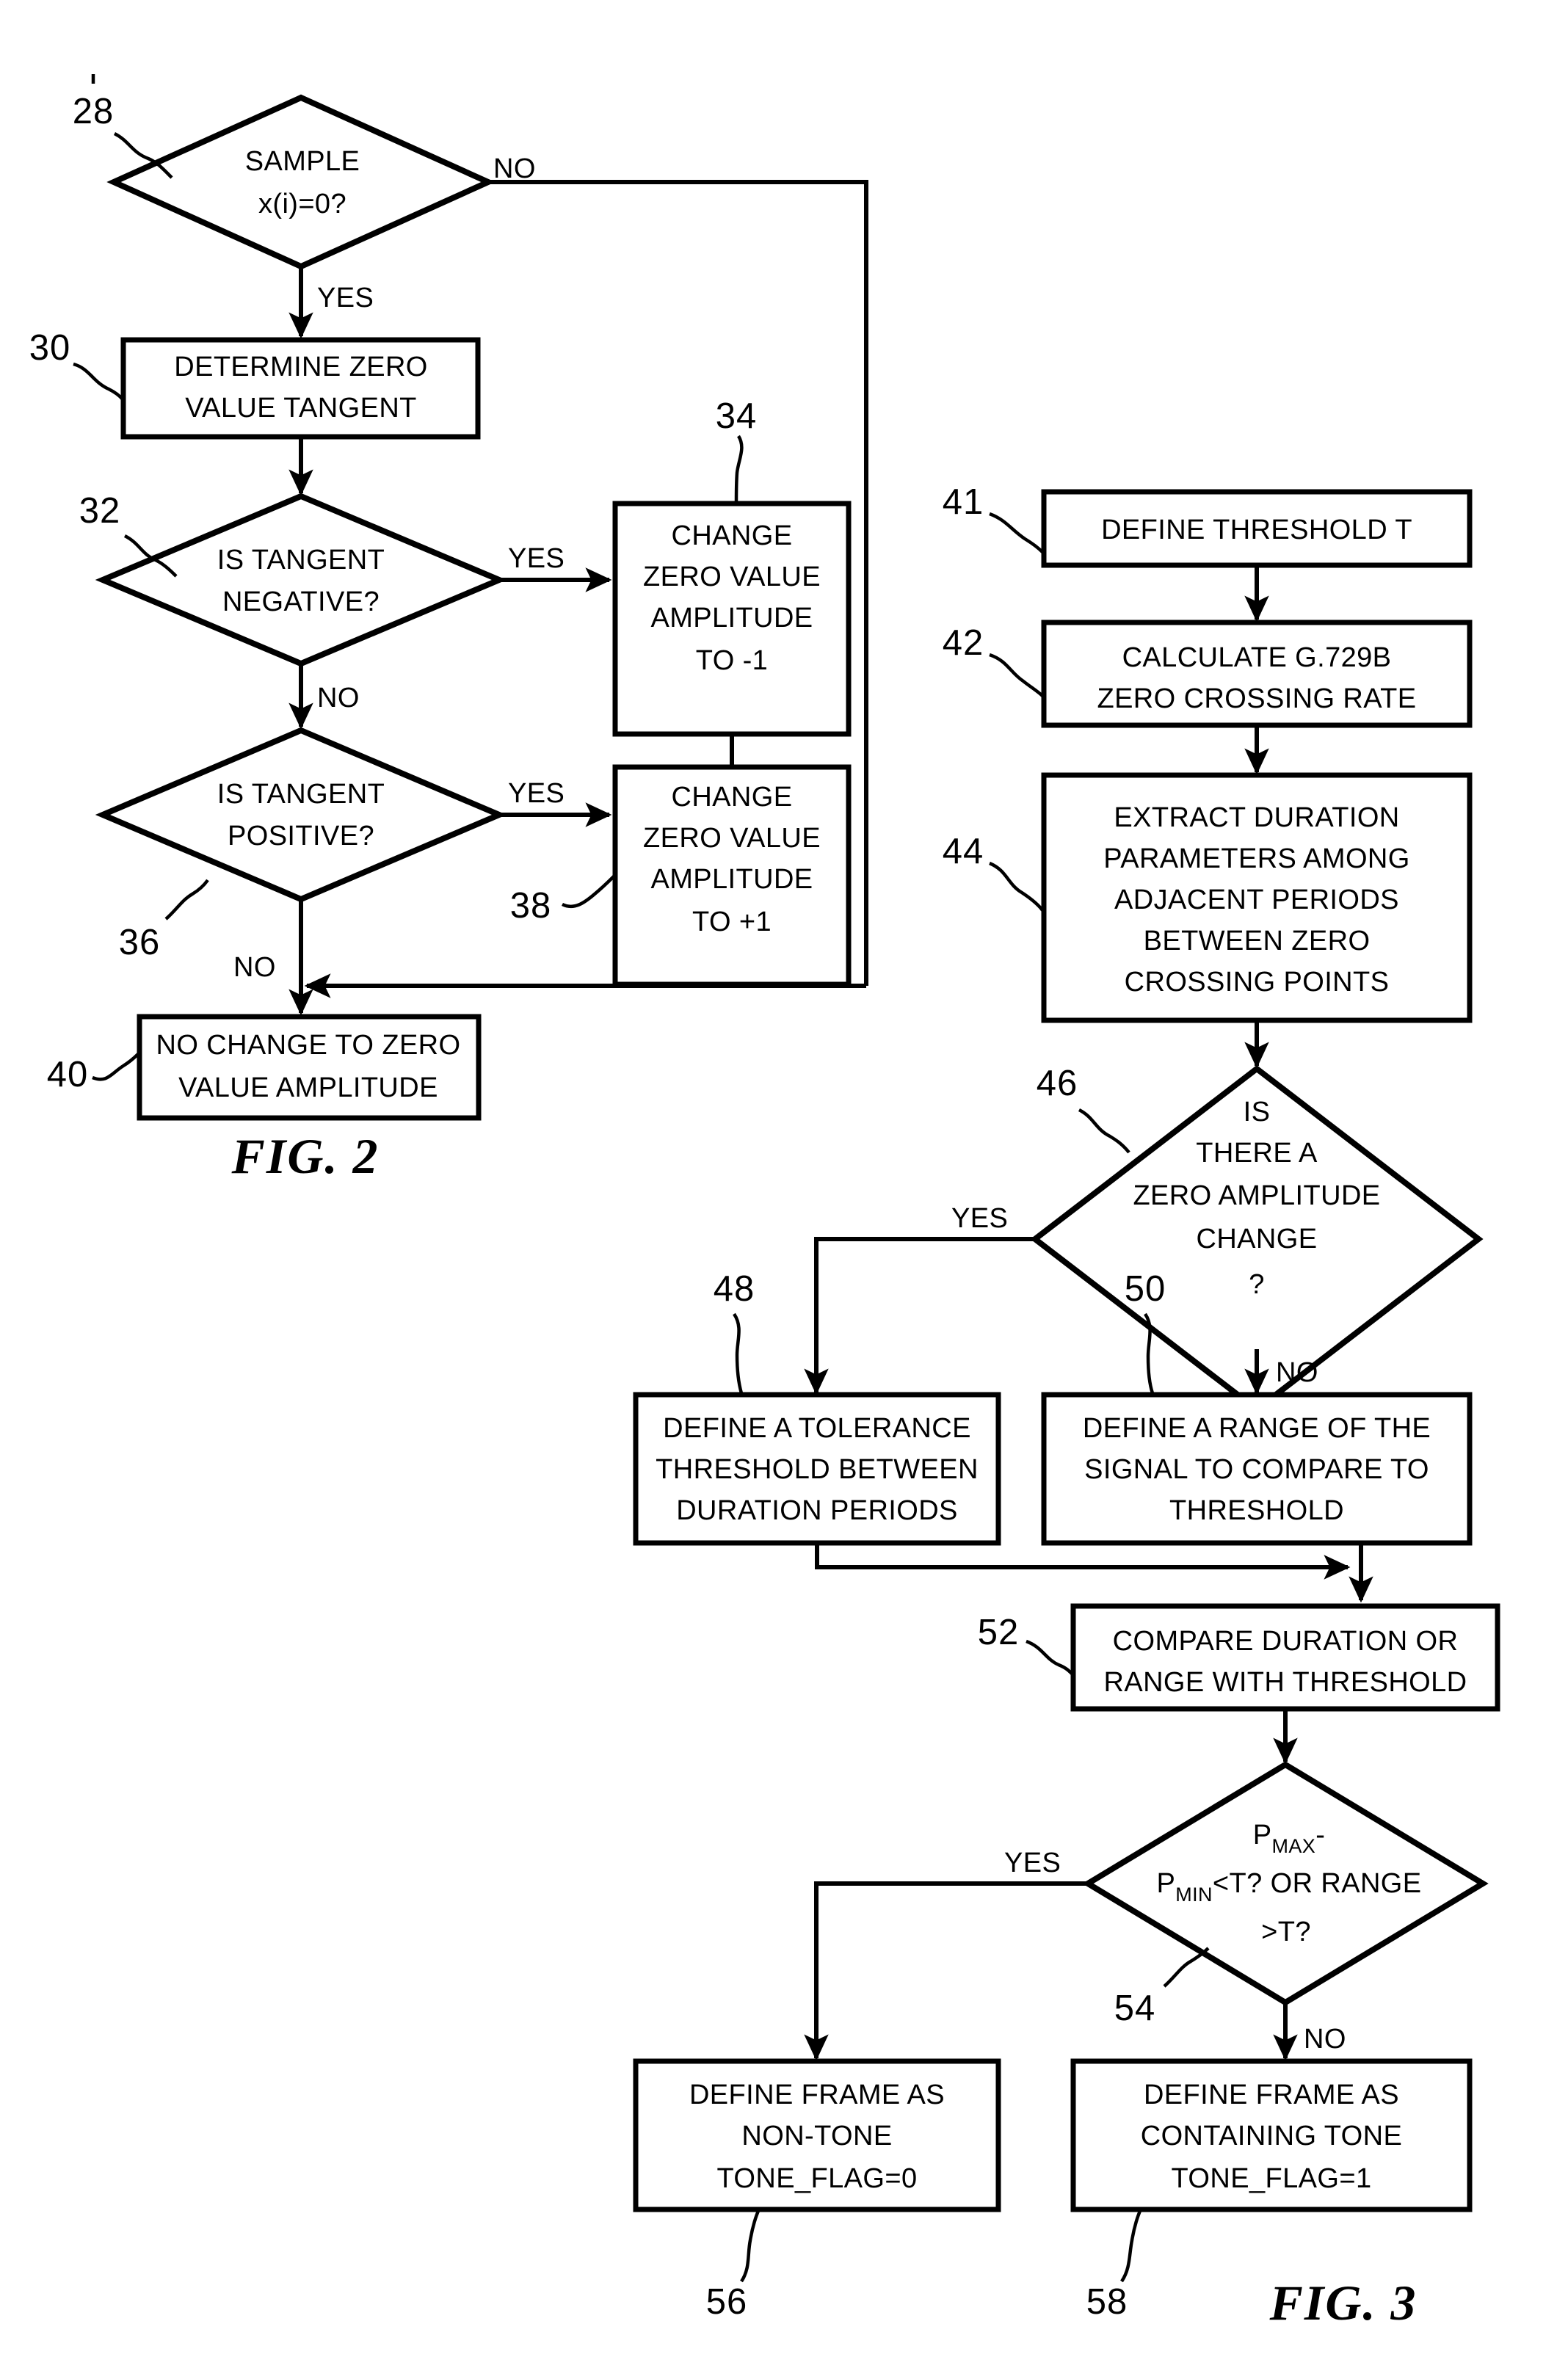 The width and height of the screenshot is (1568, 2357). What do you see at coordinates (1145, 1289) in the screenshot?
I see `node-50-ref: 50` at bounding box center [1145, 1289].